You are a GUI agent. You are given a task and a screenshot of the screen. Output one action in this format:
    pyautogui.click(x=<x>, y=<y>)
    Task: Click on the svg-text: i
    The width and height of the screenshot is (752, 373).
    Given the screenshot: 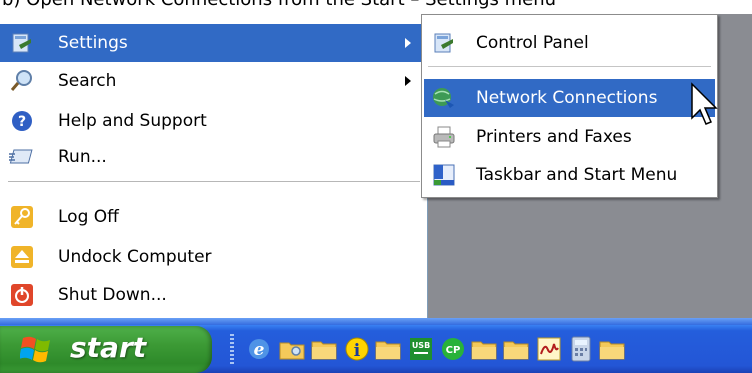 What is the action you would take?
    pyautogui.click(x=357, y=351)
    